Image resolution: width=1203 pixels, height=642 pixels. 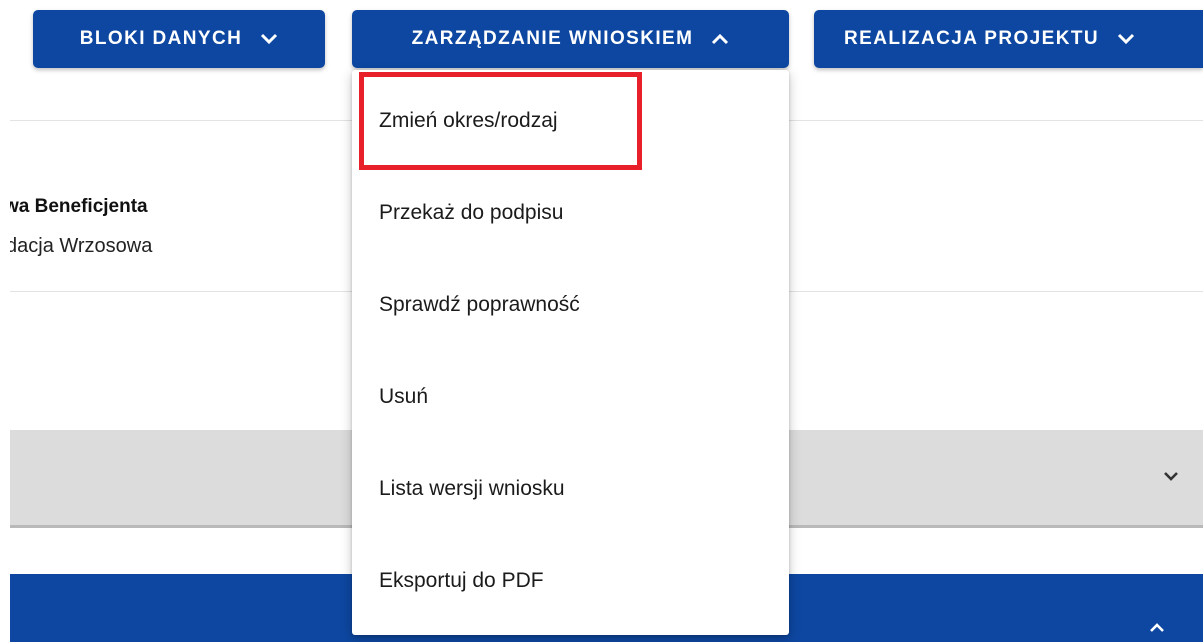 I want to click on field-label: wa Beneficjenta, so click(x=79, y=206).